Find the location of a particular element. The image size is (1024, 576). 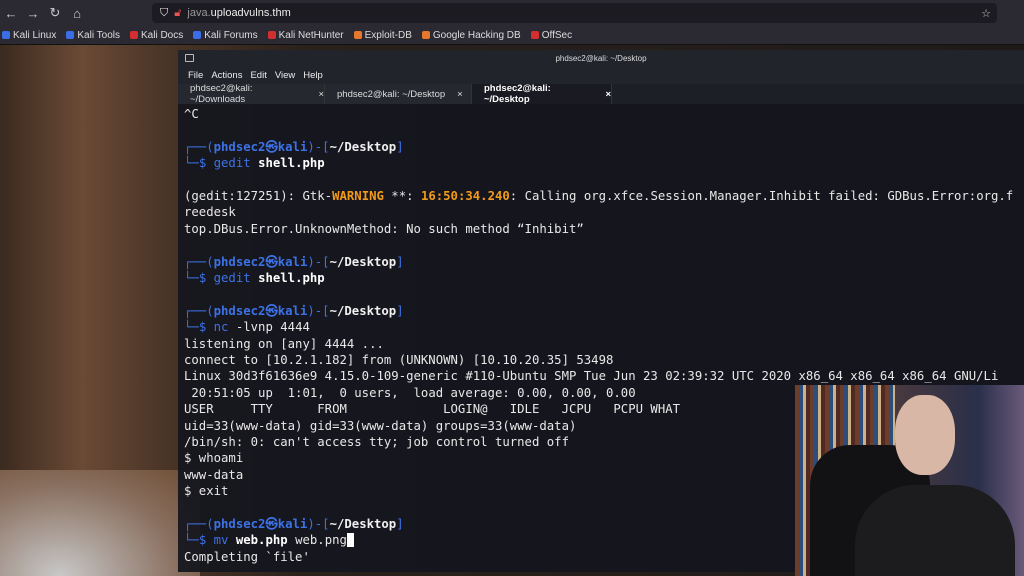

terminal-text: web.php is located at coordinates (261, 540).